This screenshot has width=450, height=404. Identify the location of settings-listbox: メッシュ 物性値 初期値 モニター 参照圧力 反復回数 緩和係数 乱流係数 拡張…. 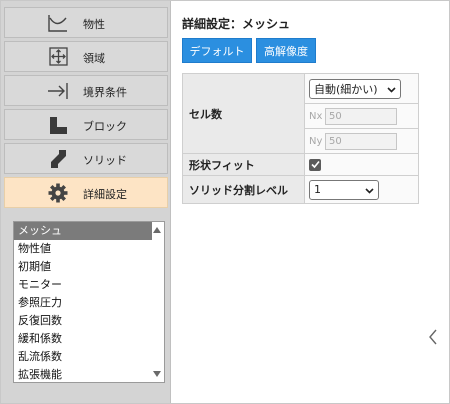
(89, 302).